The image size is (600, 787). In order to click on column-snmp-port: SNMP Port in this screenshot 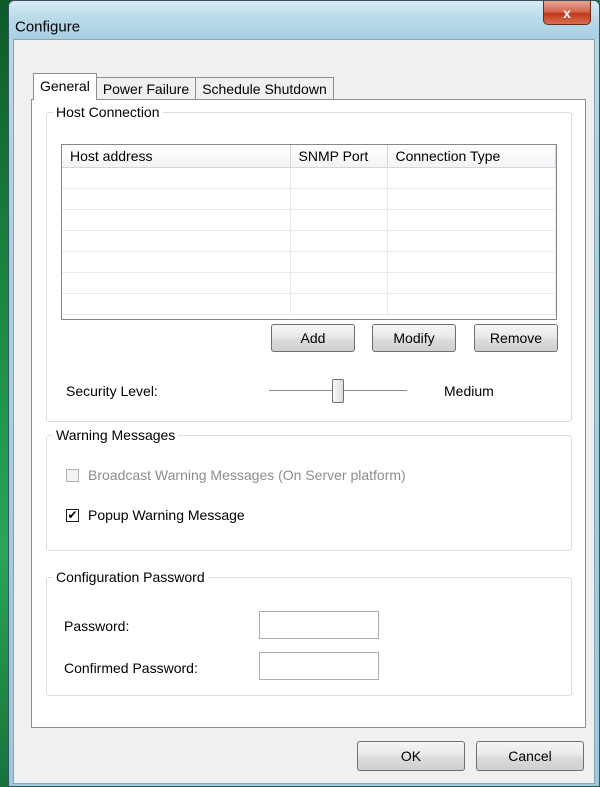, I will do `click(339, 156)`.